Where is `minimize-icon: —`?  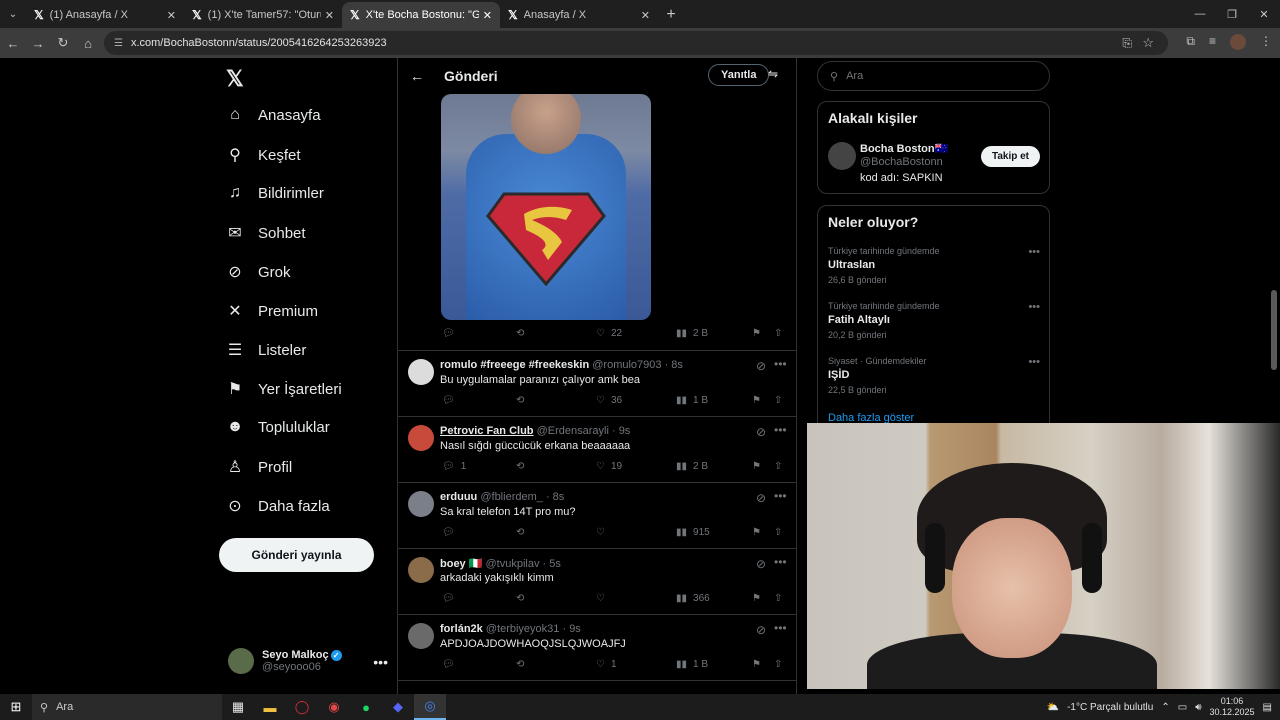 minimize-icon: — is located at coordinates (1200, 14).